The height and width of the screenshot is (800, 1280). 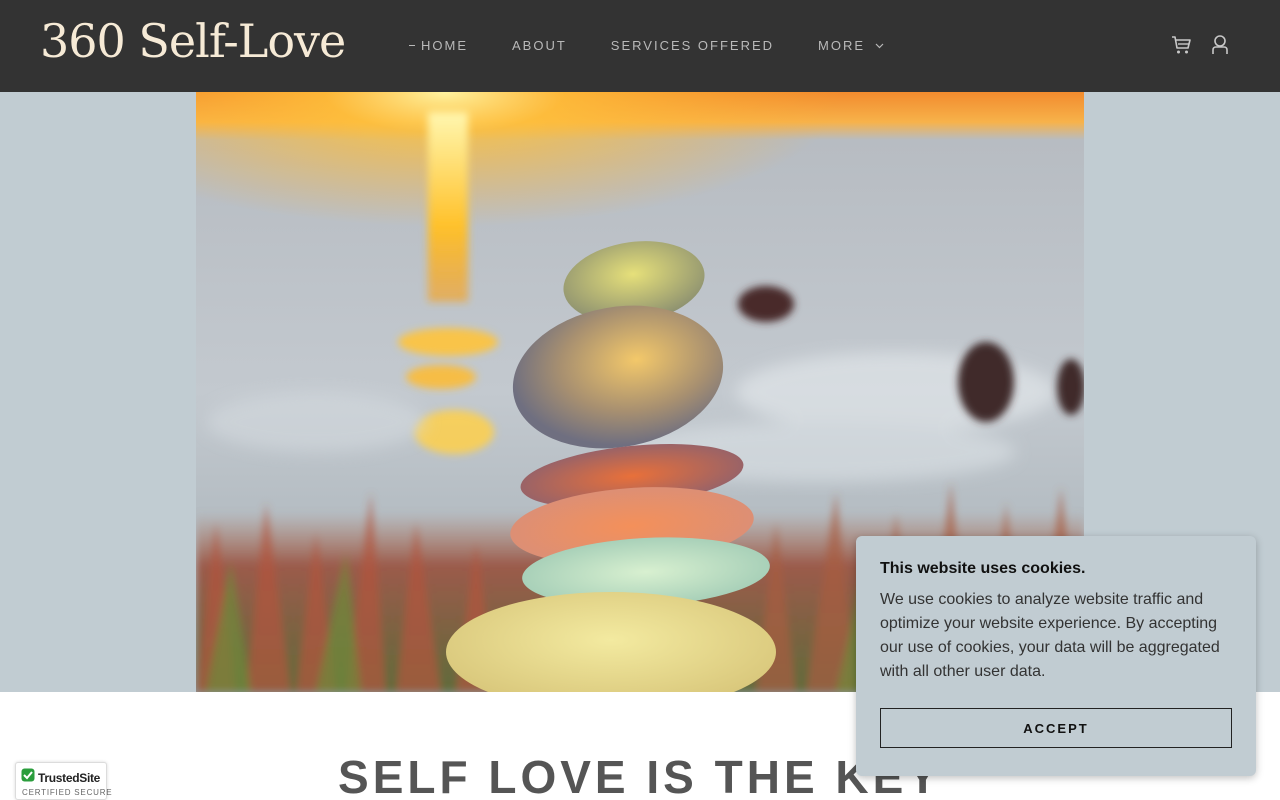 I want to click on accept-cookies-button: ACCEPT, so click(x=1056, y=728).